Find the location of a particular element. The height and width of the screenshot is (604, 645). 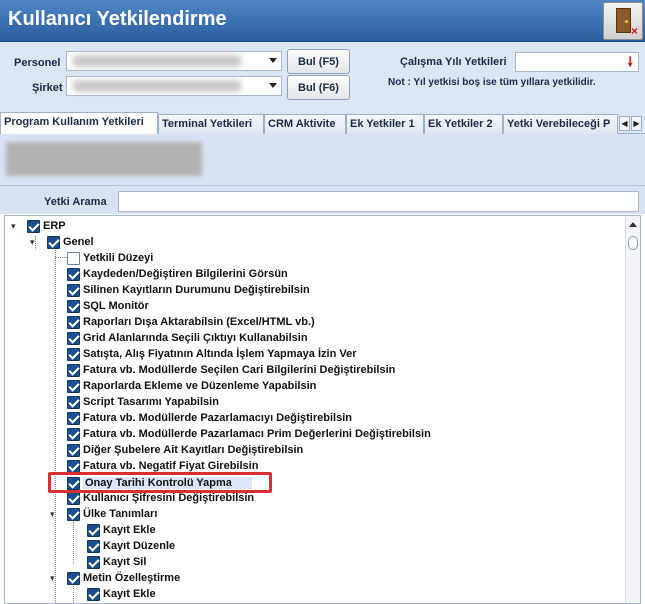

bul-f6-button: Bul (F6) is located at coordinates (318, 87).